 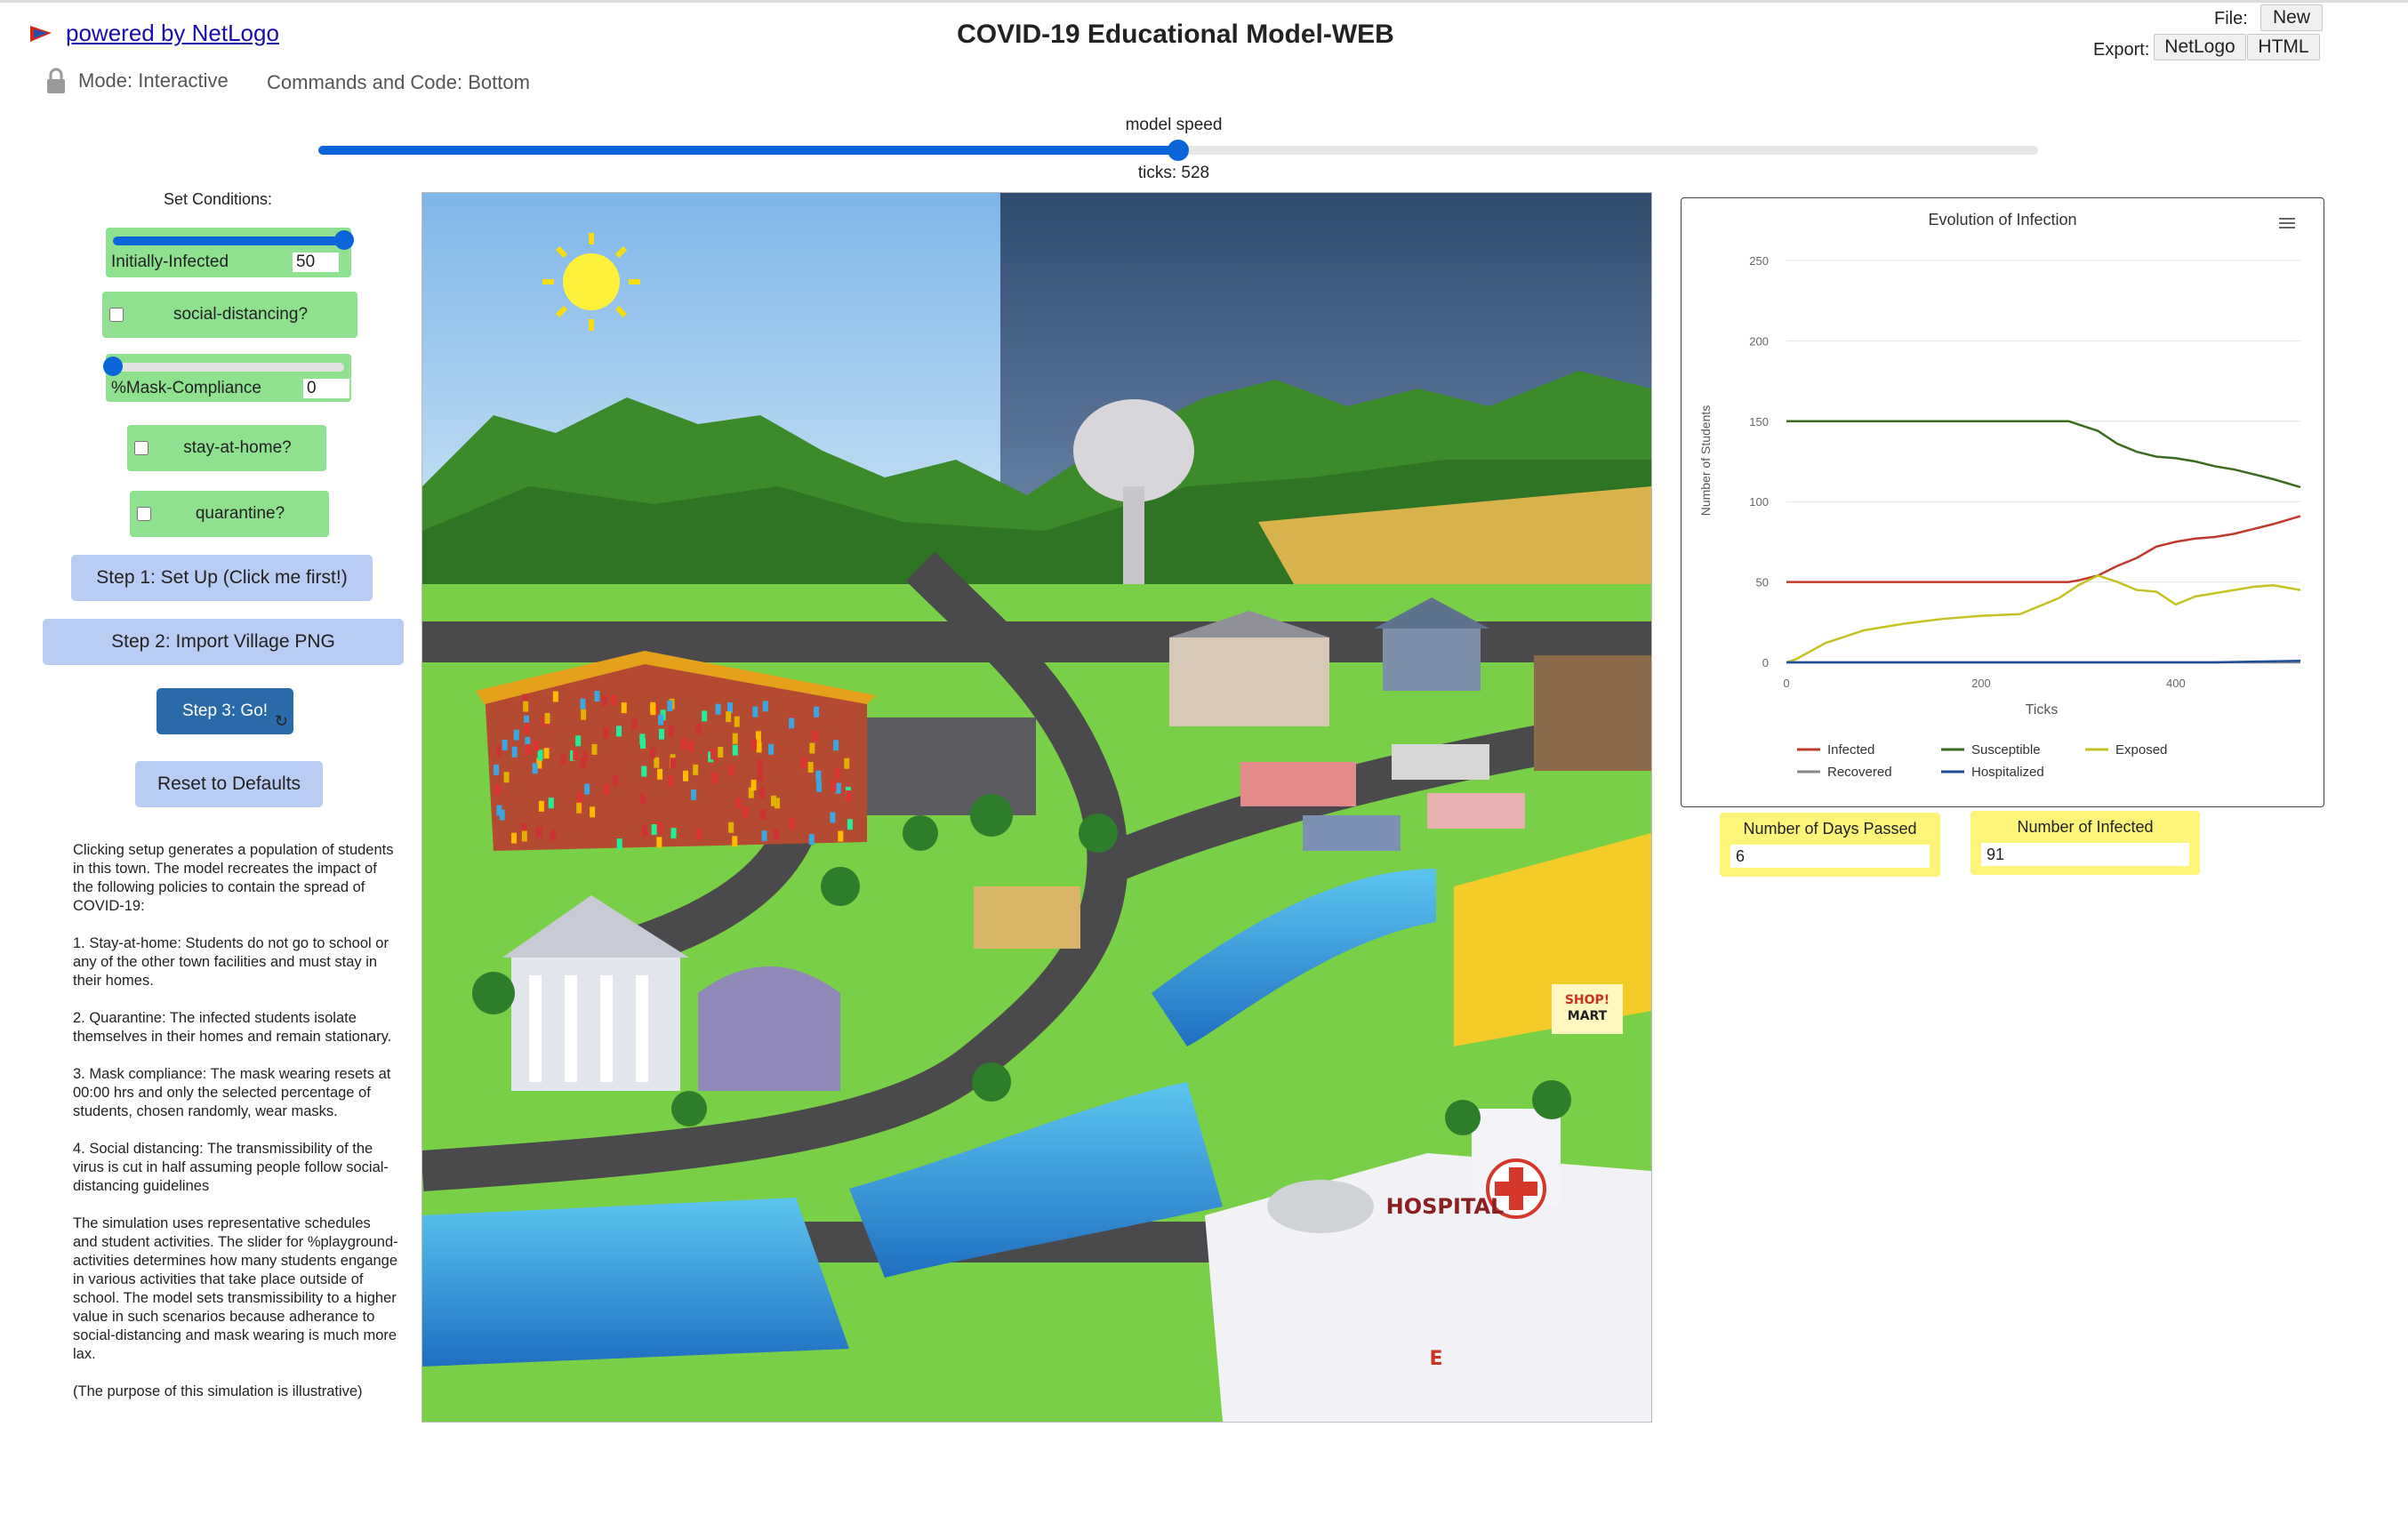 I want to click on x-tick-label: 200, so click(x=1981, y=684).